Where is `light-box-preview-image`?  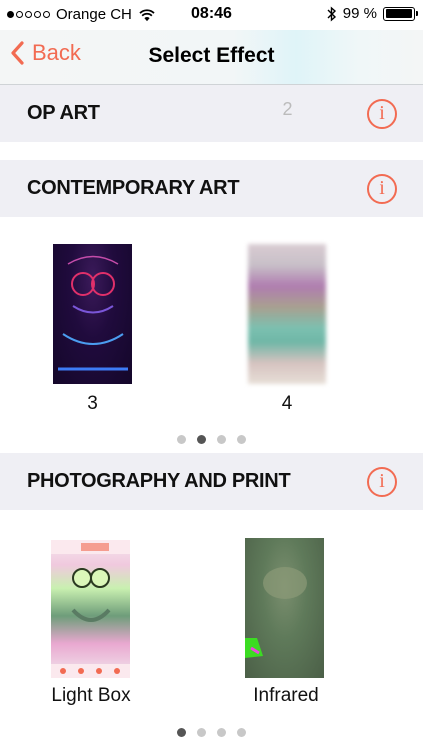
light-box-preview-image is located at coordinates (90, 609).